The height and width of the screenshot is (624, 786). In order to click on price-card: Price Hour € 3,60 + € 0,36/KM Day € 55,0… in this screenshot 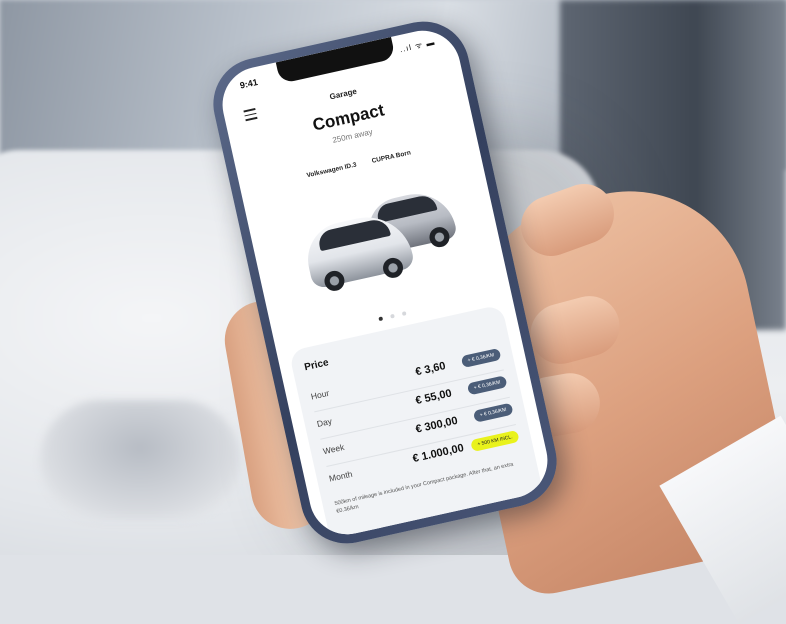, I will do `click(418, 423)`.